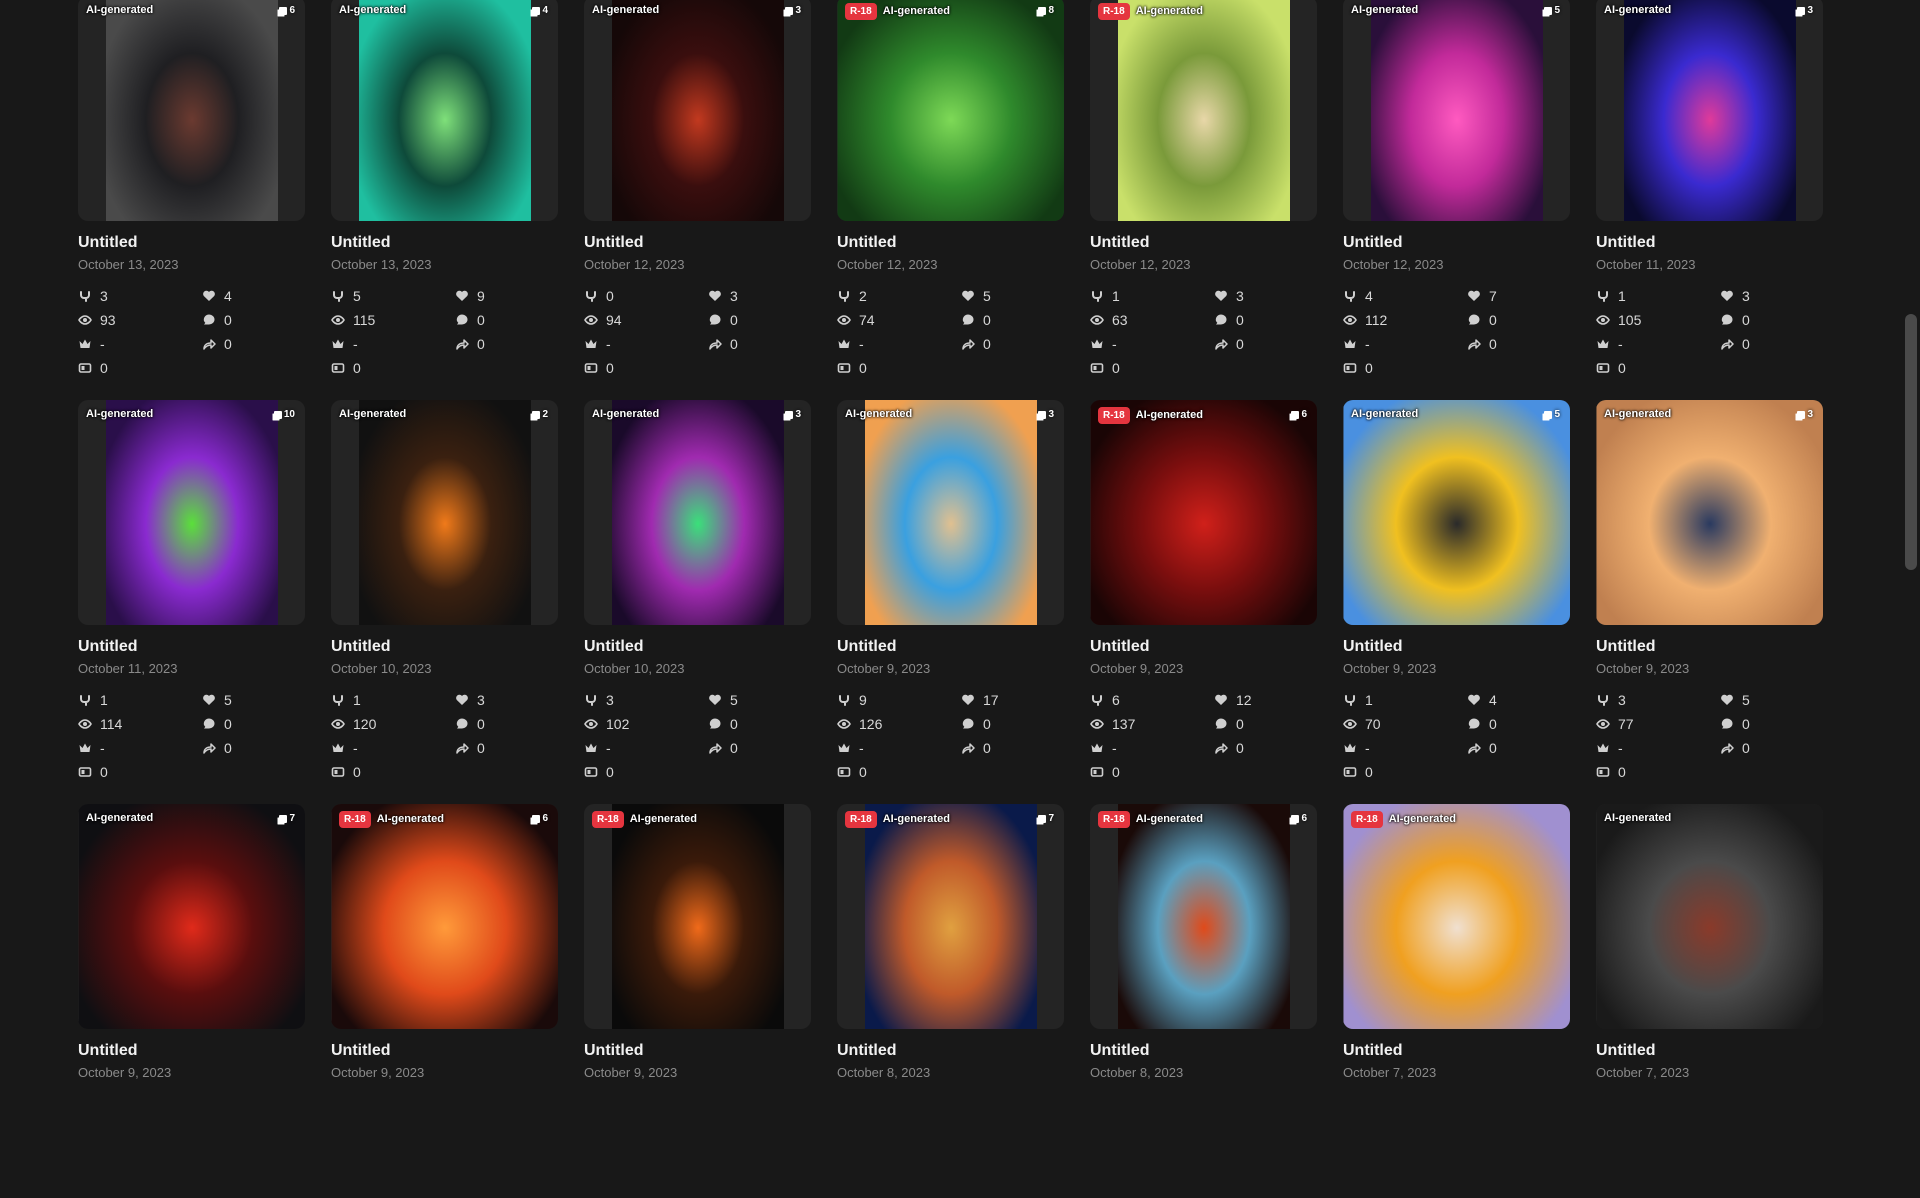 The width and height of the screenshot is (1920, 1198). I want to click on page-count: 3, so click(798, 10).